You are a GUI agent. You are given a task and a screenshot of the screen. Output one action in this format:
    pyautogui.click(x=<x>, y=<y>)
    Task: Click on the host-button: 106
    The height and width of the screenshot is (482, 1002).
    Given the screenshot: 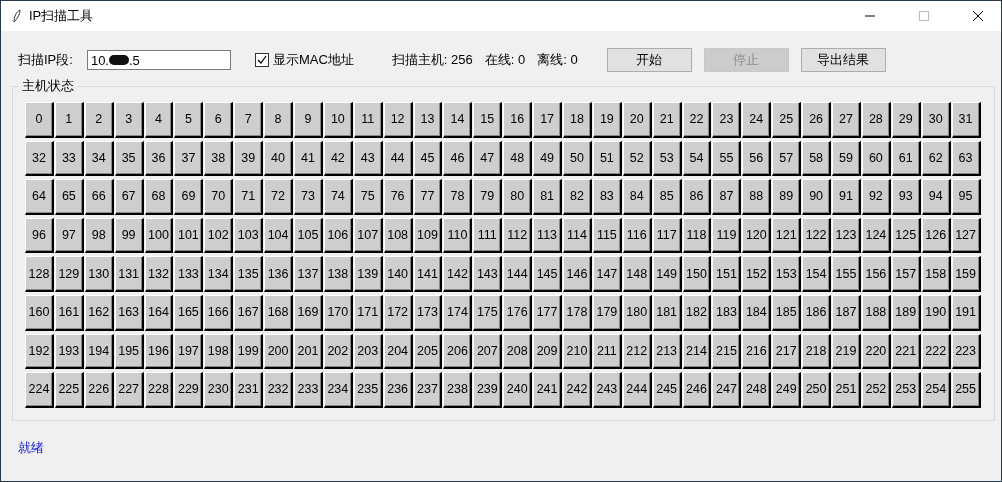 What is the action you would take?
    pyautogui.click(x=338, y=235)
    